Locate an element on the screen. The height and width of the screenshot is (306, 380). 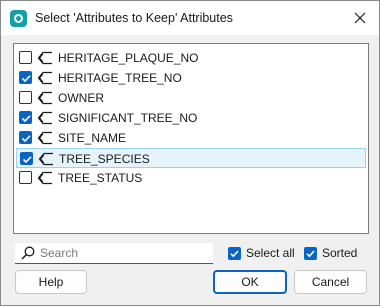
attribute-row: SITE_NAME is located at coordinates (191, 138).